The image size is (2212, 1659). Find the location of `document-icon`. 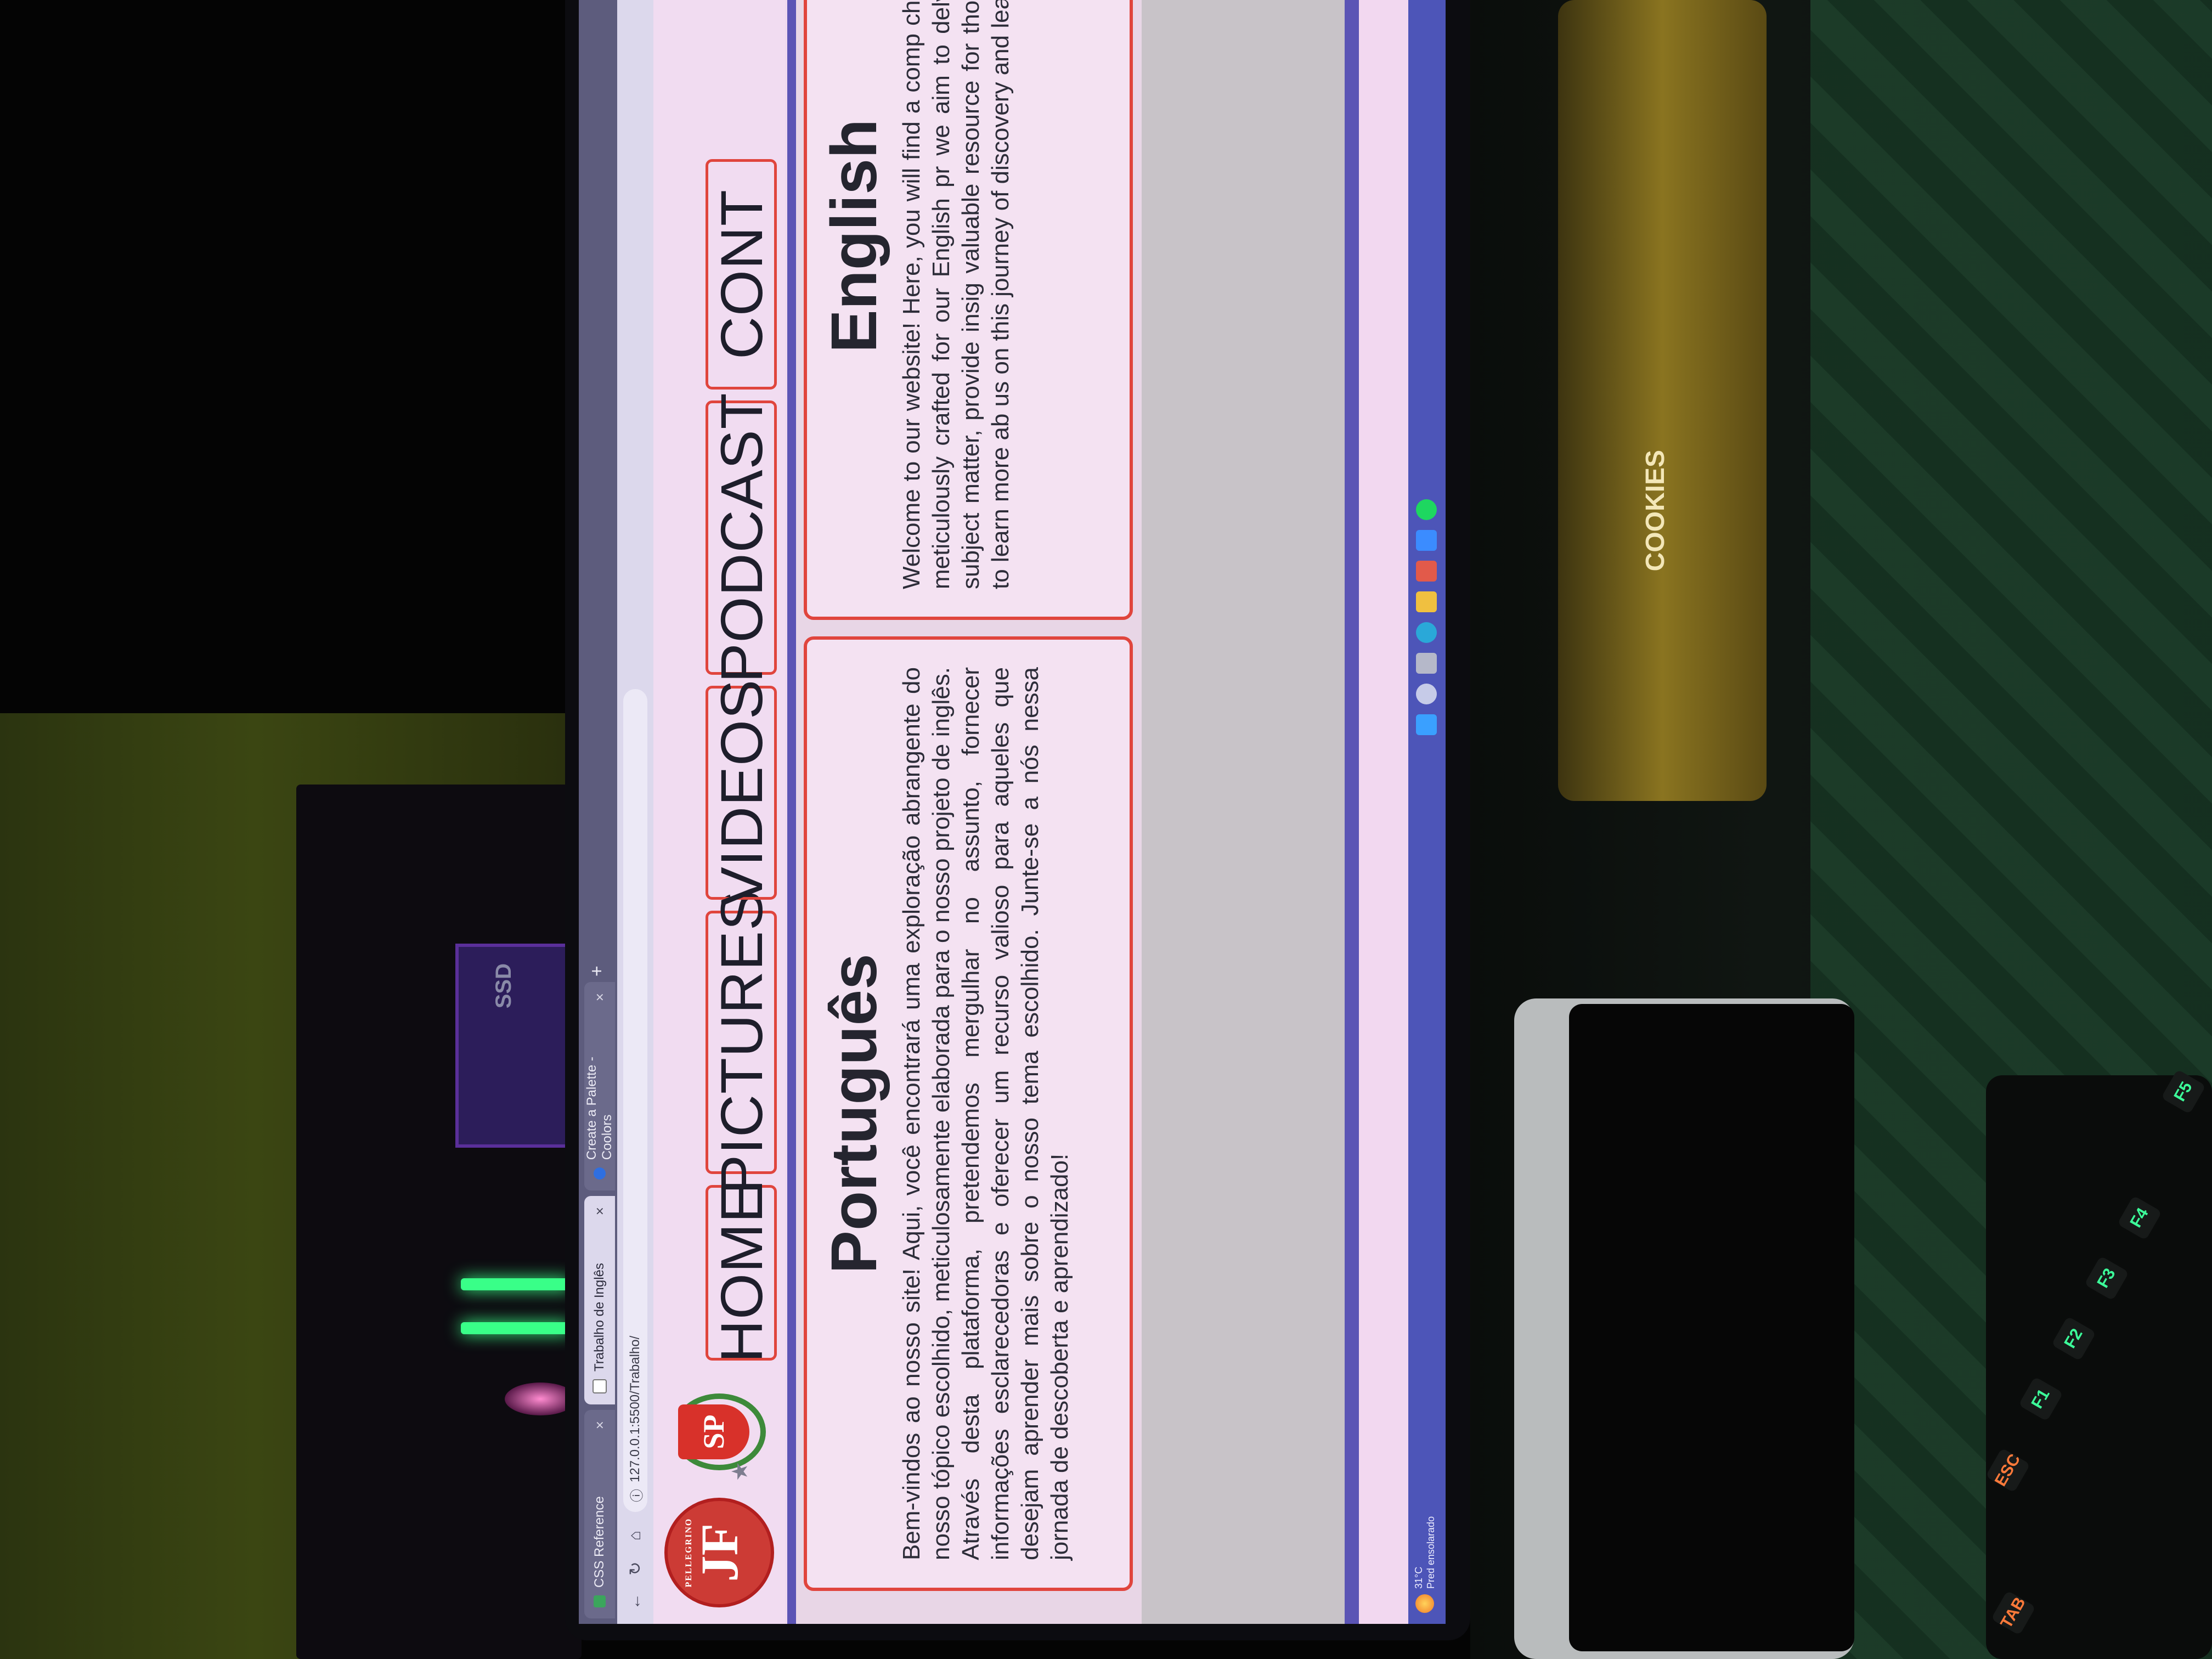

document-icon is located at coordinates (599, 1386).